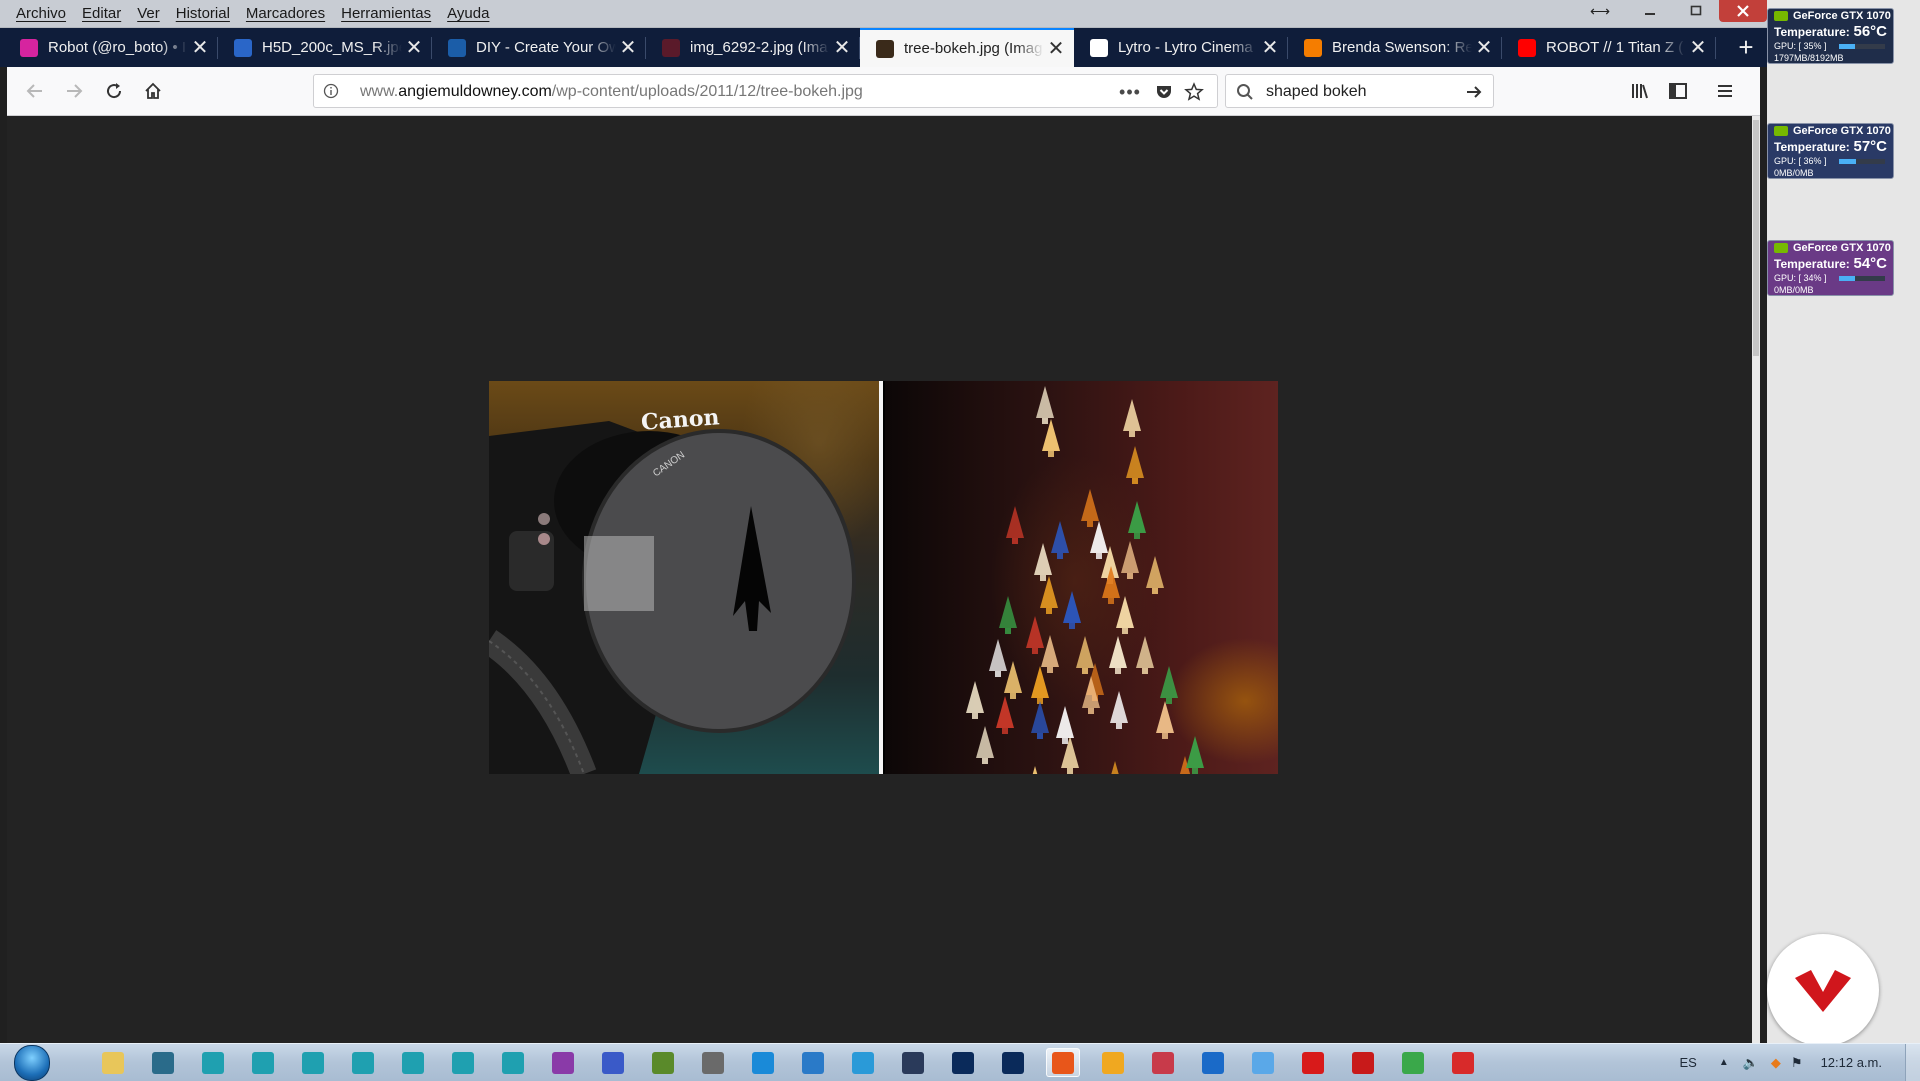  What do you see at coordinates (331, 91) in the screenshot?
I see `info-icon` at bounding box center [331, 91].